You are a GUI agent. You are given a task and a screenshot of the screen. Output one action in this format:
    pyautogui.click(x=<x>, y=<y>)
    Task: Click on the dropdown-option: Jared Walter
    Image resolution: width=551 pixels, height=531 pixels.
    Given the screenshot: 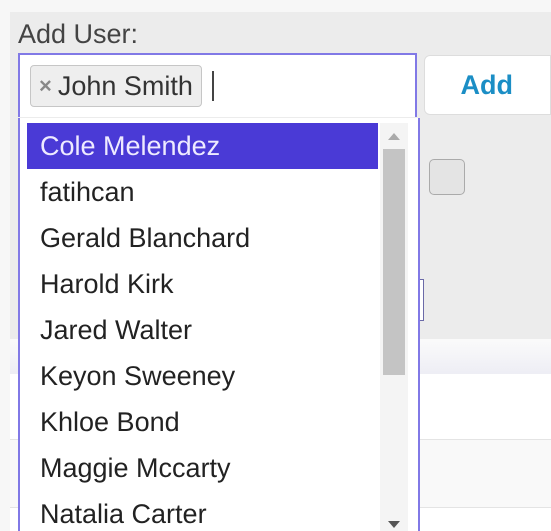 What is the action you would take?
    pyautogui.click(x=202, y=330)
    